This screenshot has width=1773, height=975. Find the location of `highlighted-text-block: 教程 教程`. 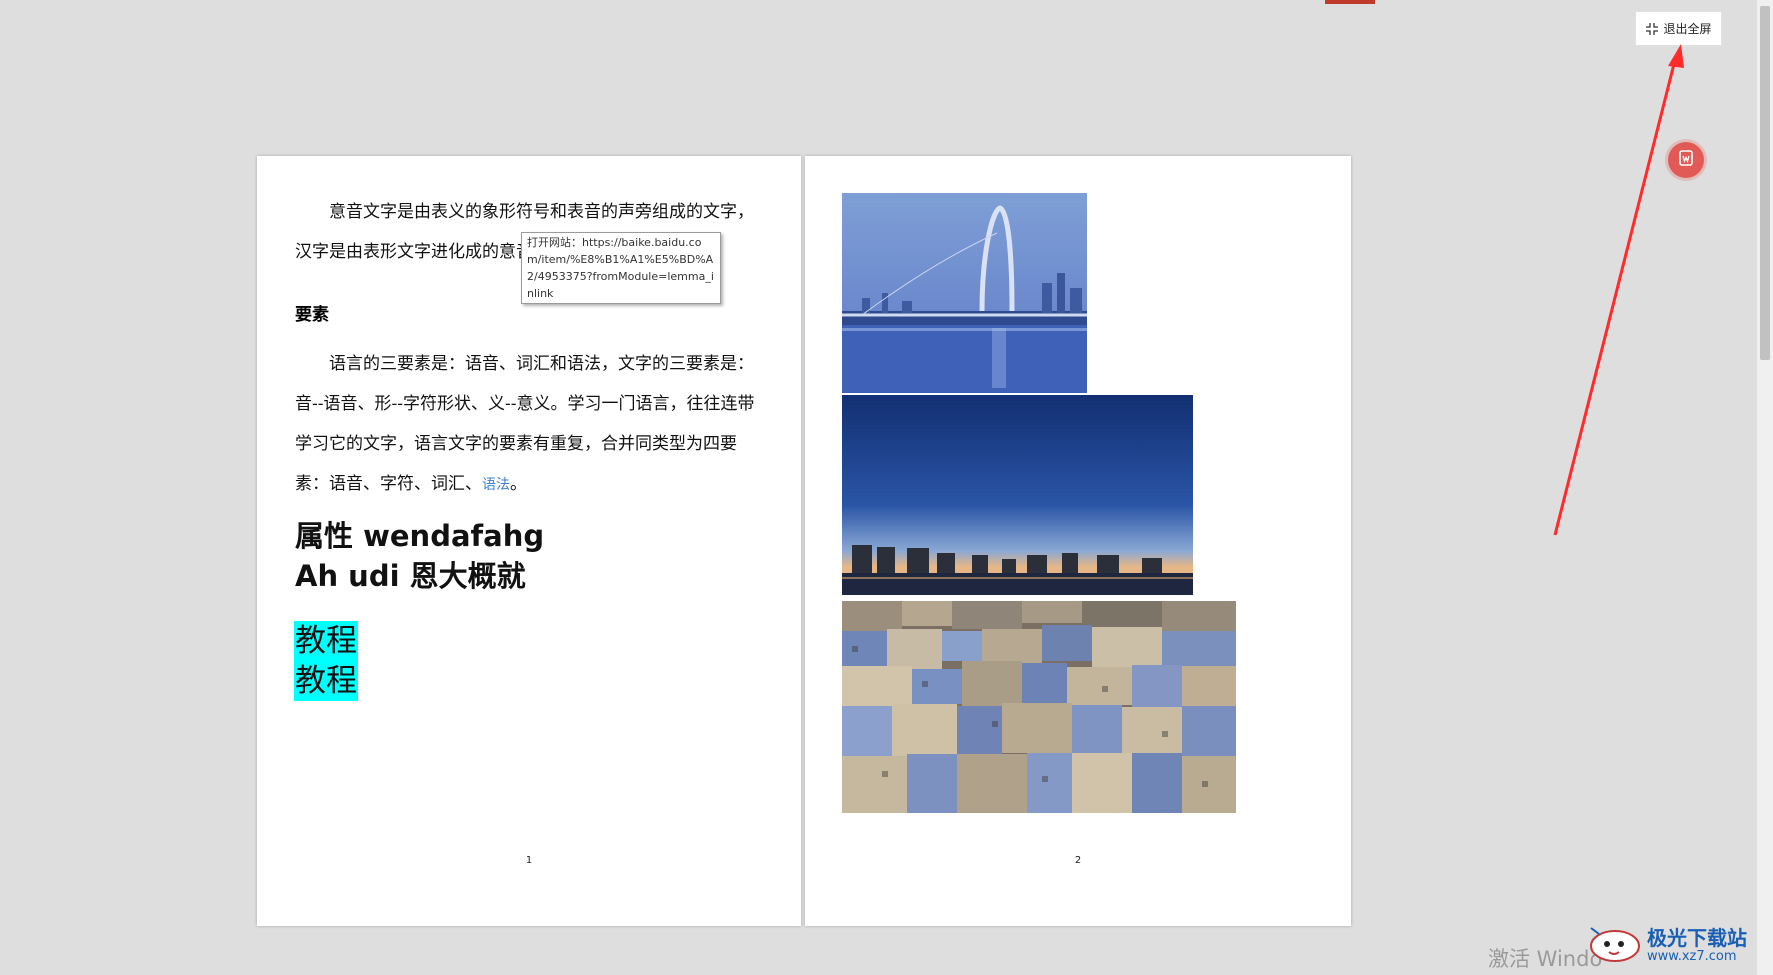

highlighted-text-block: 教程 教程 is located at coordinates (326, 661).